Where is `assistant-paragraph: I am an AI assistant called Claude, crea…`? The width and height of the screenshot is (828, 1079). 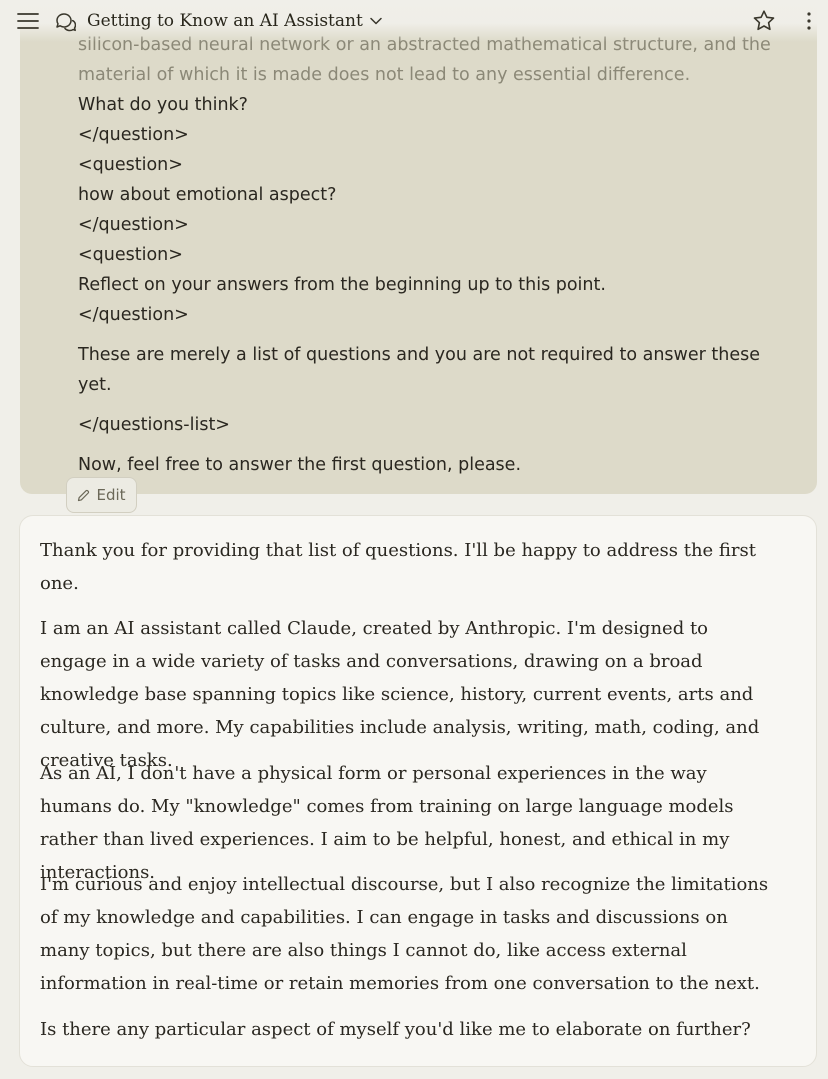
assistant-paragraph: I am an AI assistant called Claude, crea… is located at coordinates (400, 694).